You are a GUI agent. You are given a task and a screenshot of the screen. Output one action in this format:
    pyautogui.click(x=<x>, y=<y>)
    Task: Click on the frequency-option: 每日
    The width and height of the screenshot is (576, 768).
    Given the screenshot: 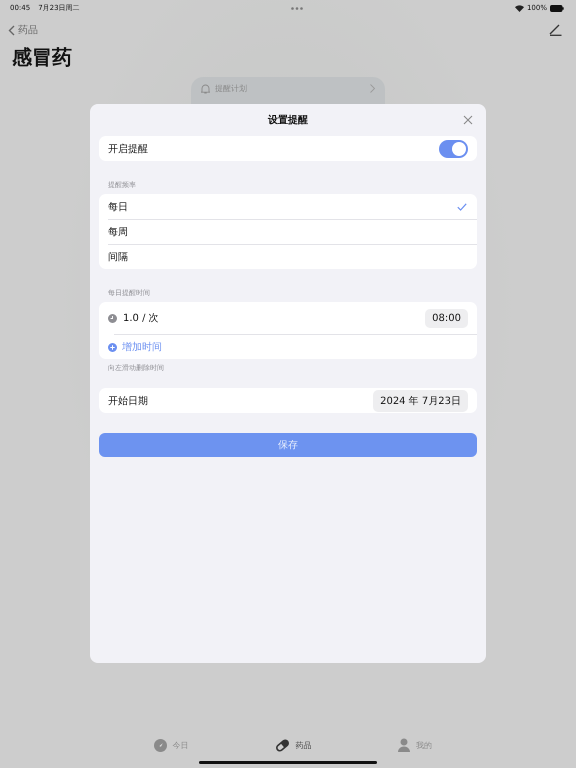 What is the action you would take?
    pyautogui.click(x=292, y=206)
    